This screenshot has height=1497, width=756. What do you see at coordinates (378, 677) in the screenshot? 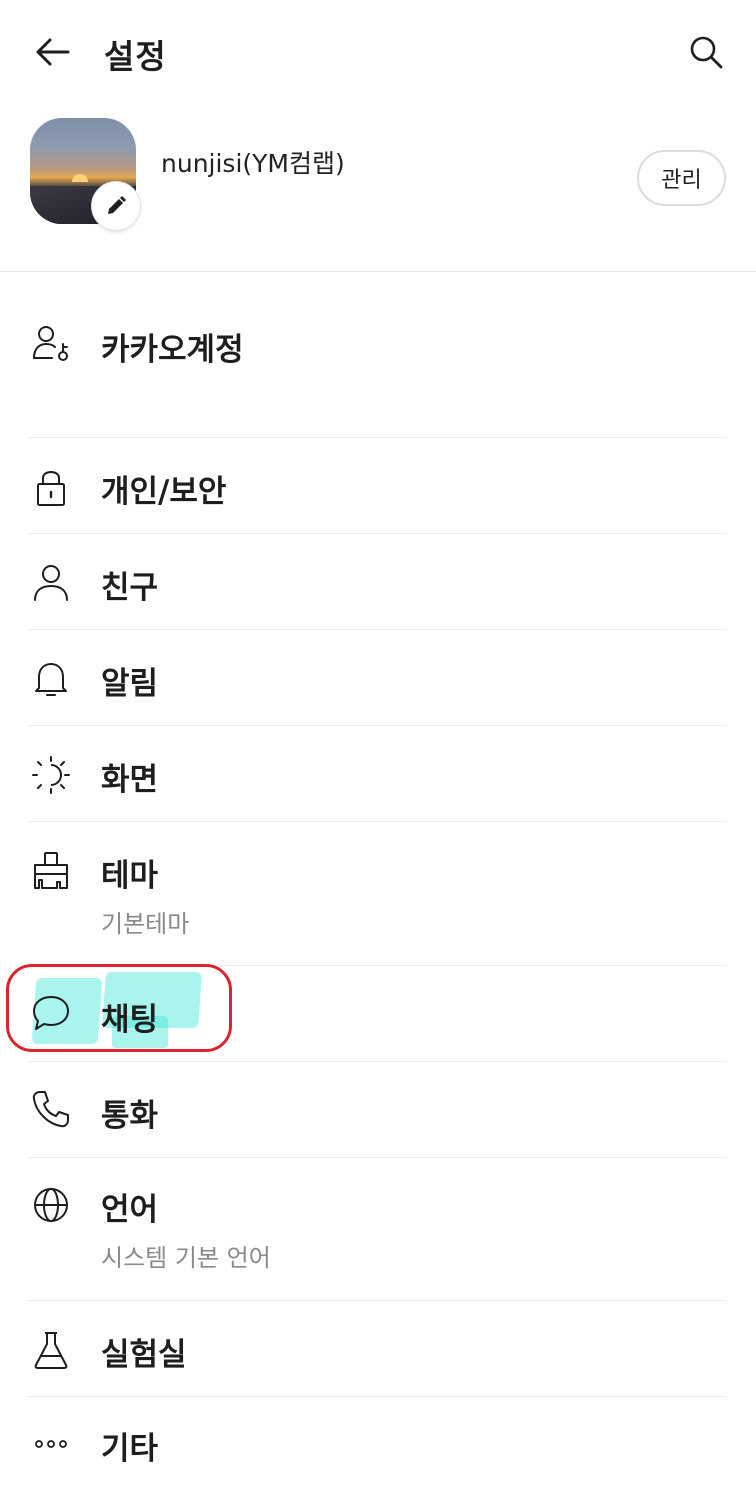
I see `menu-item-notifications: 알림` at bounding box center [378, 677].